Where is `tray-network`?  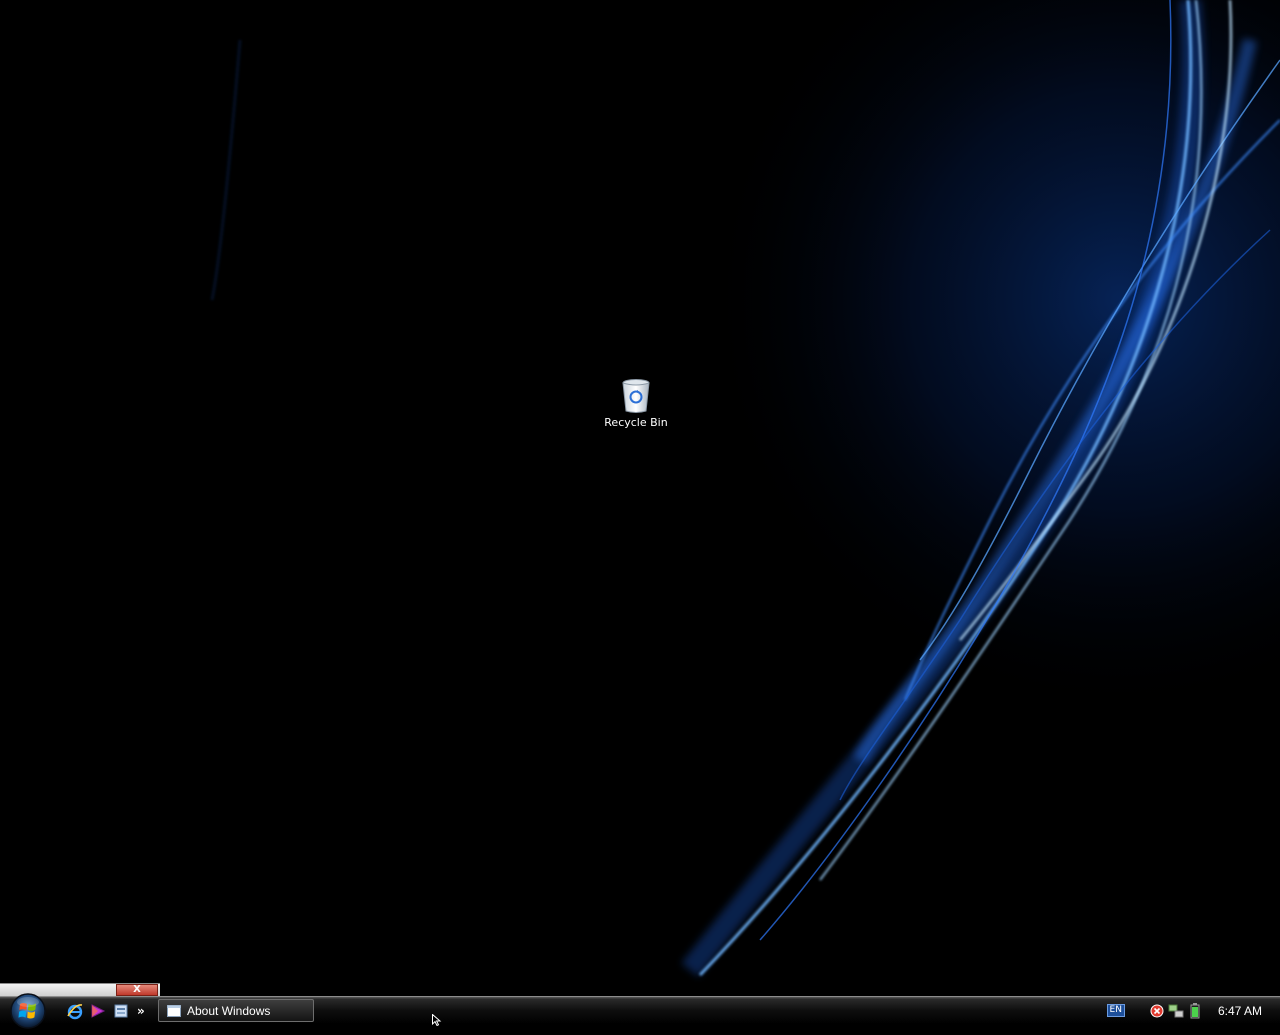 tray-network is located at coordinates (1176, 1011).